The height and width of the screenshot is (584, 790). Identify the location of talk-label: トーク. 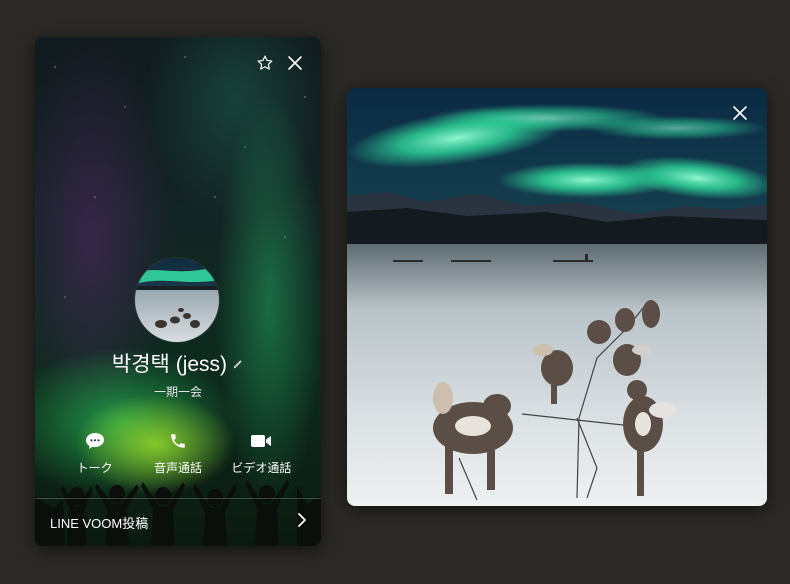
(94, 468).